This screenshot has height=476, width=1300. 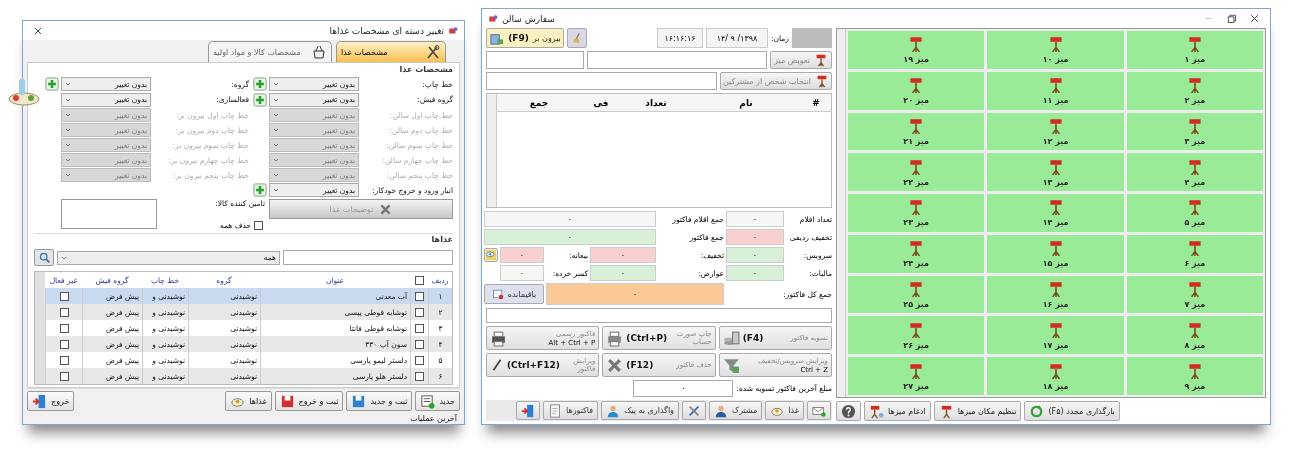 I want to click on table-tile: میز ۱۷, so click(x=1055, y=335).